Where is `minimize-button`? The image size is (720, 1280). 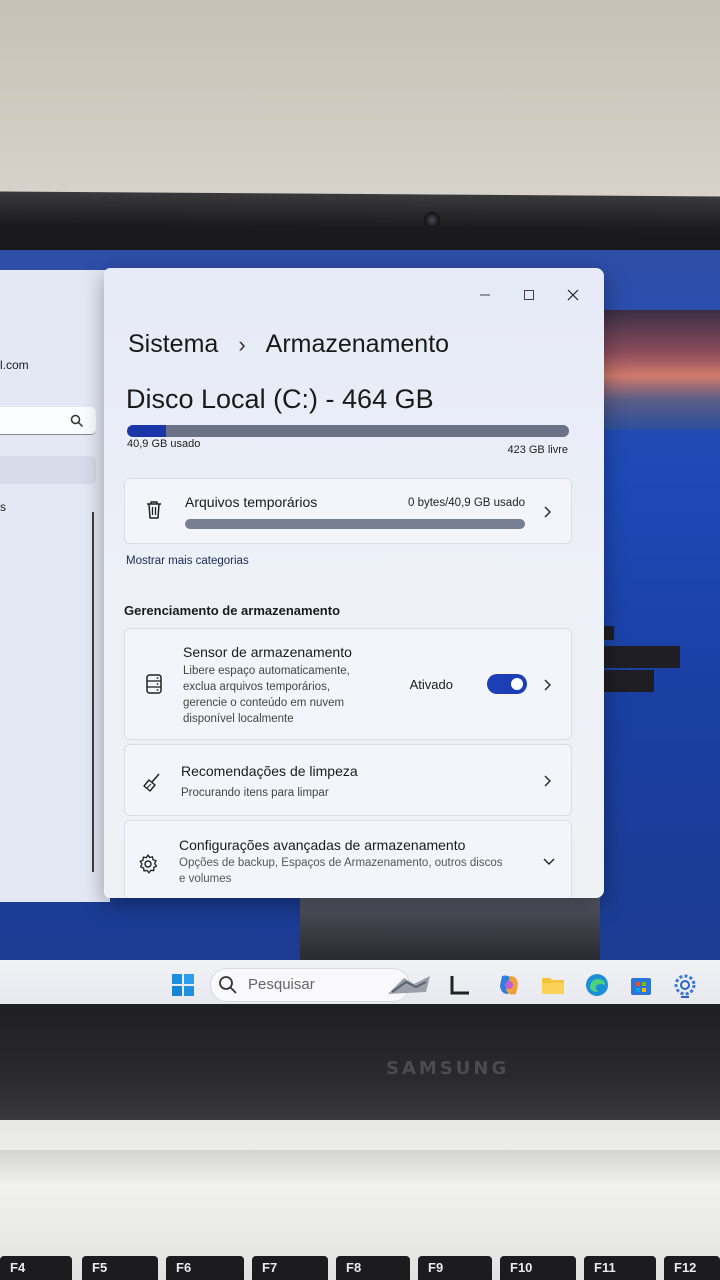
minimize-button is located at coordinates (485, 295).